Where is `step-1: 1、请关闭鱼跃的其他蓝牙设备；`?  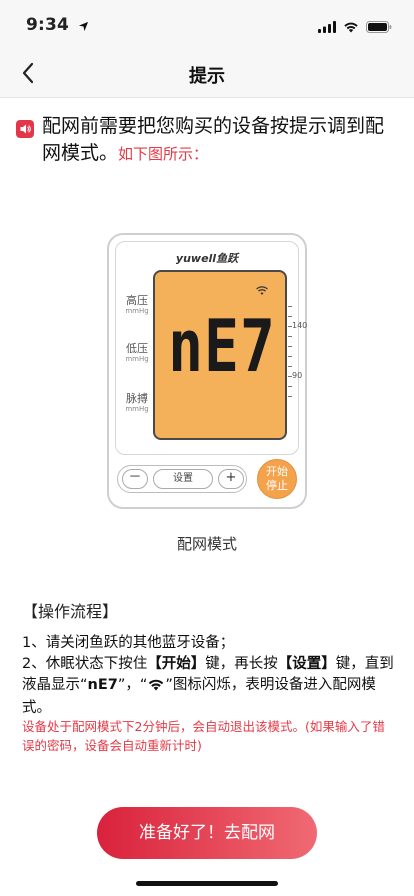
step-1: 1、请关闭鱼跃的其他蓝牙设备； is located at coordinates (128, 643).